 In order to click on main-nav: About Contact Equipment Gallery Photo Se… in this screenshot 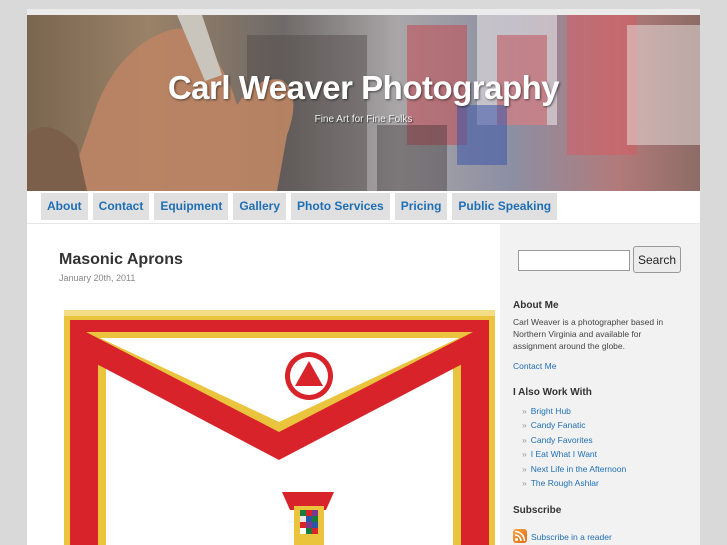, I will do `click(299, 206)`.